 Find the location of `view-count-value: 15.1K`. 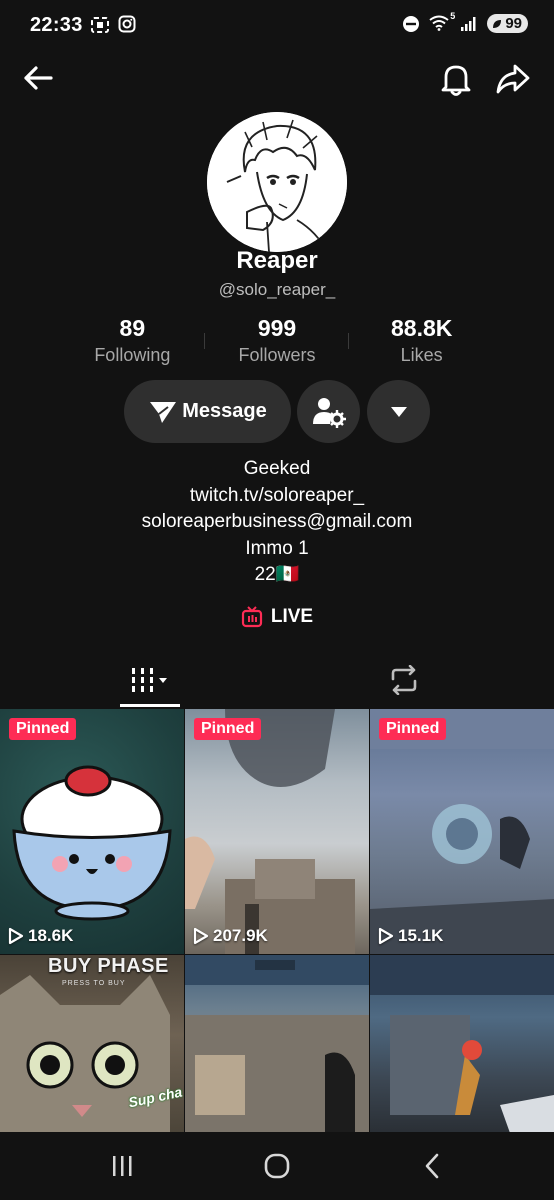

view-count-value: 15.1K is located at coordinates (421, 935).